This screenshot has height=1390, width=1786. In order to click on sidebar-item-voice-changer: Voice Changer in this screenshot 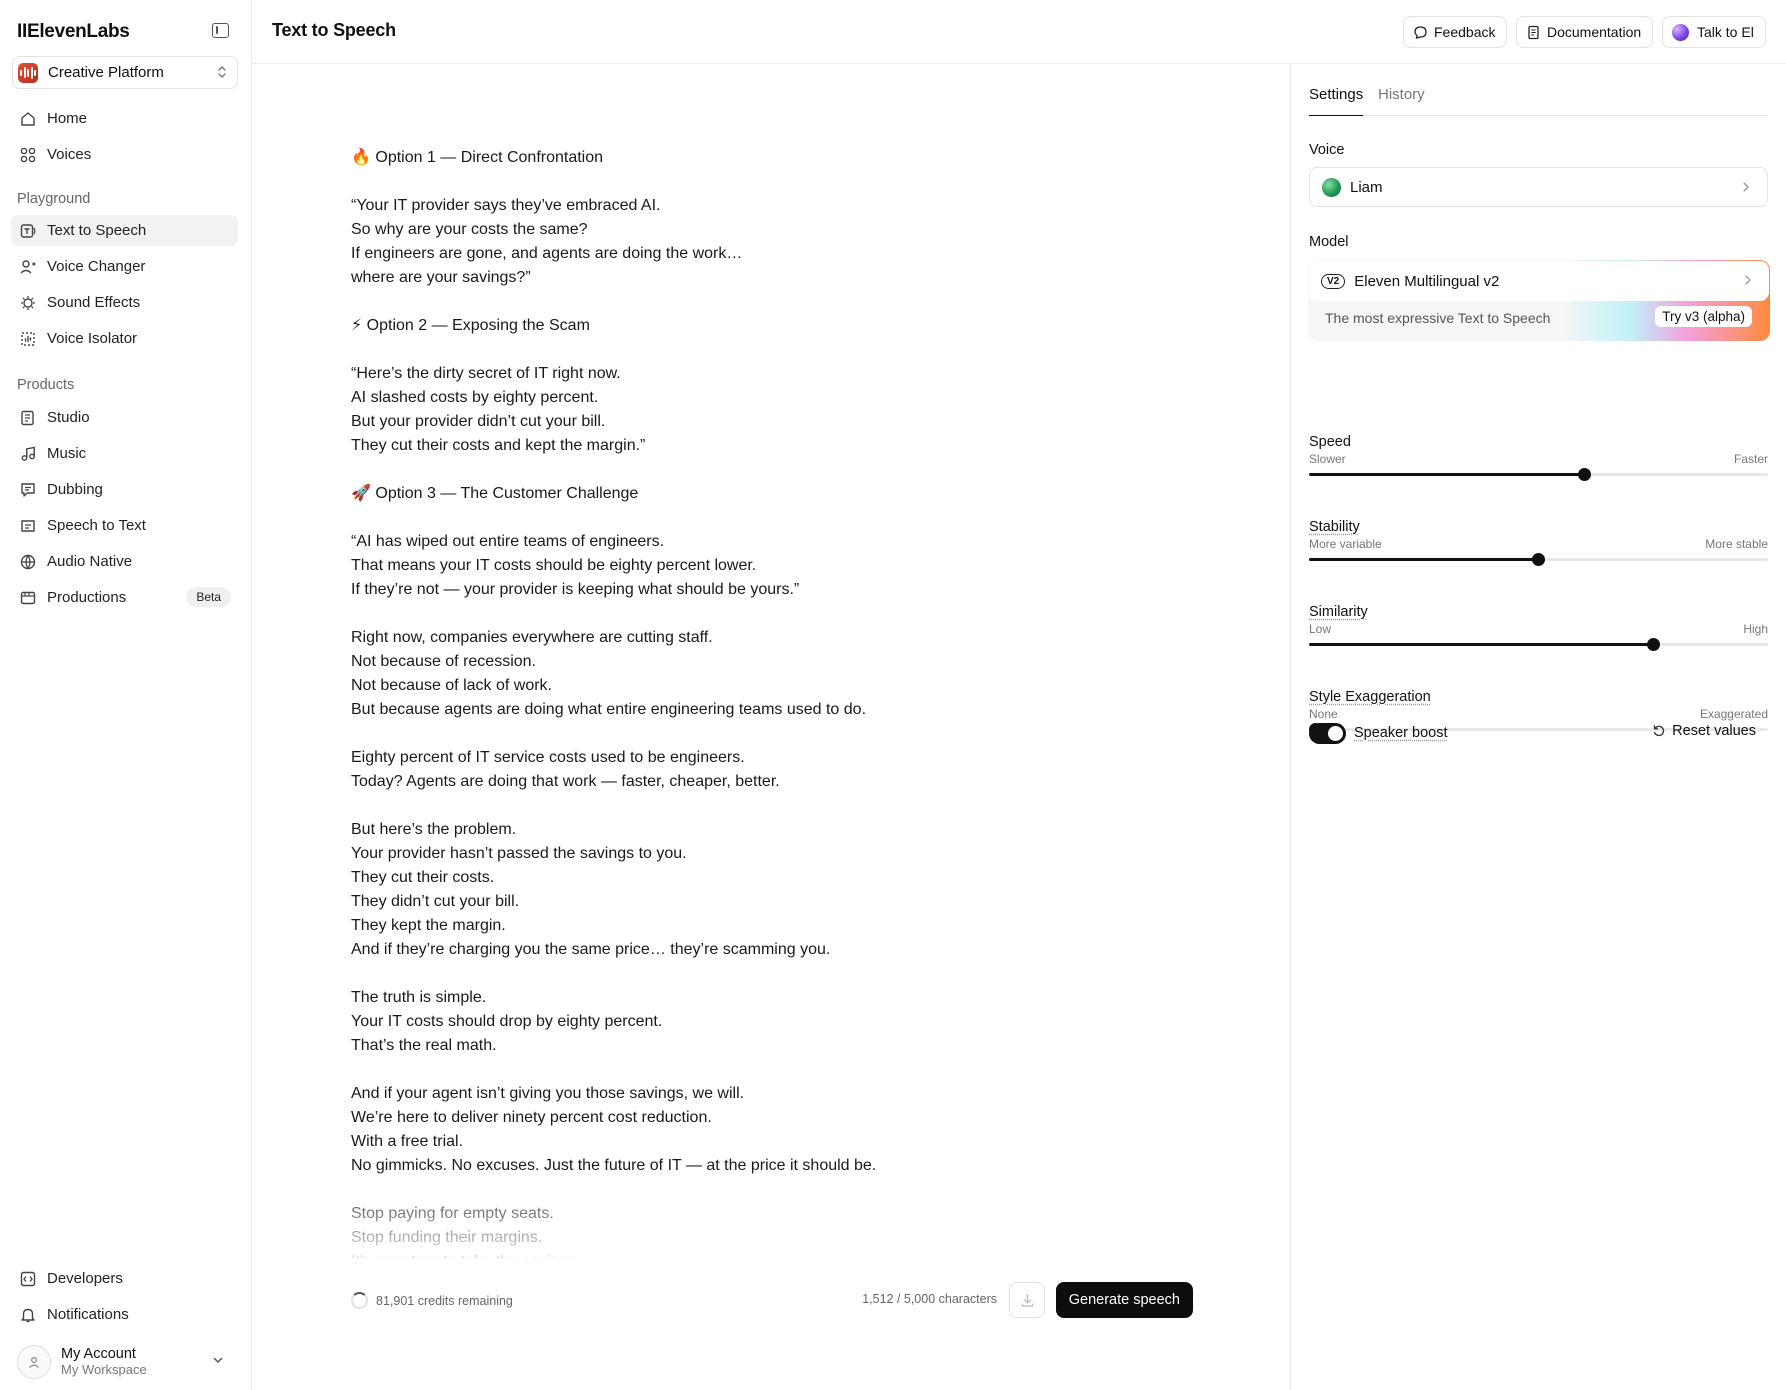, I will do `click(124, 266)`.